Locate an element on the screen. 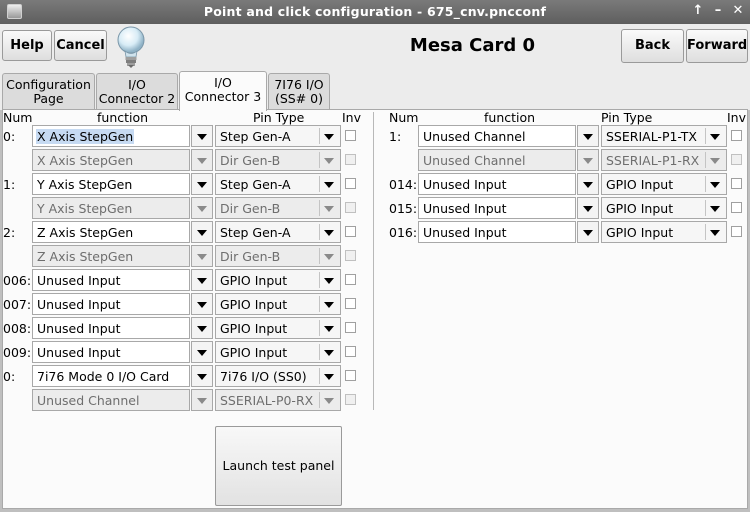 The image size is (750, 512). tab-io-connector-2: I/O Connector 2 is located at coordinates (137, 91).